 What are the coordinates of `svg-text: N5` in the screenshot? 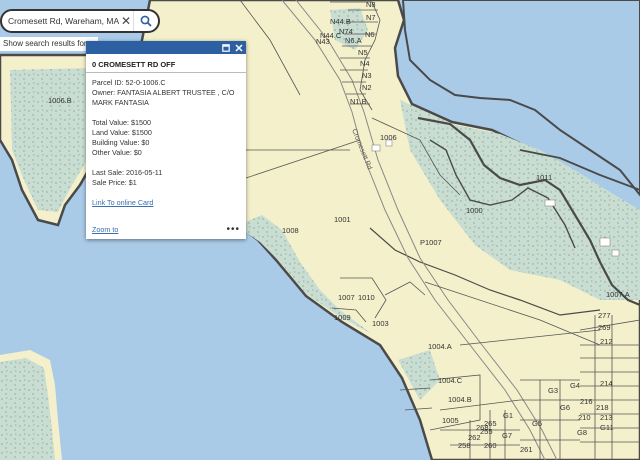 It's located at (363, 52).